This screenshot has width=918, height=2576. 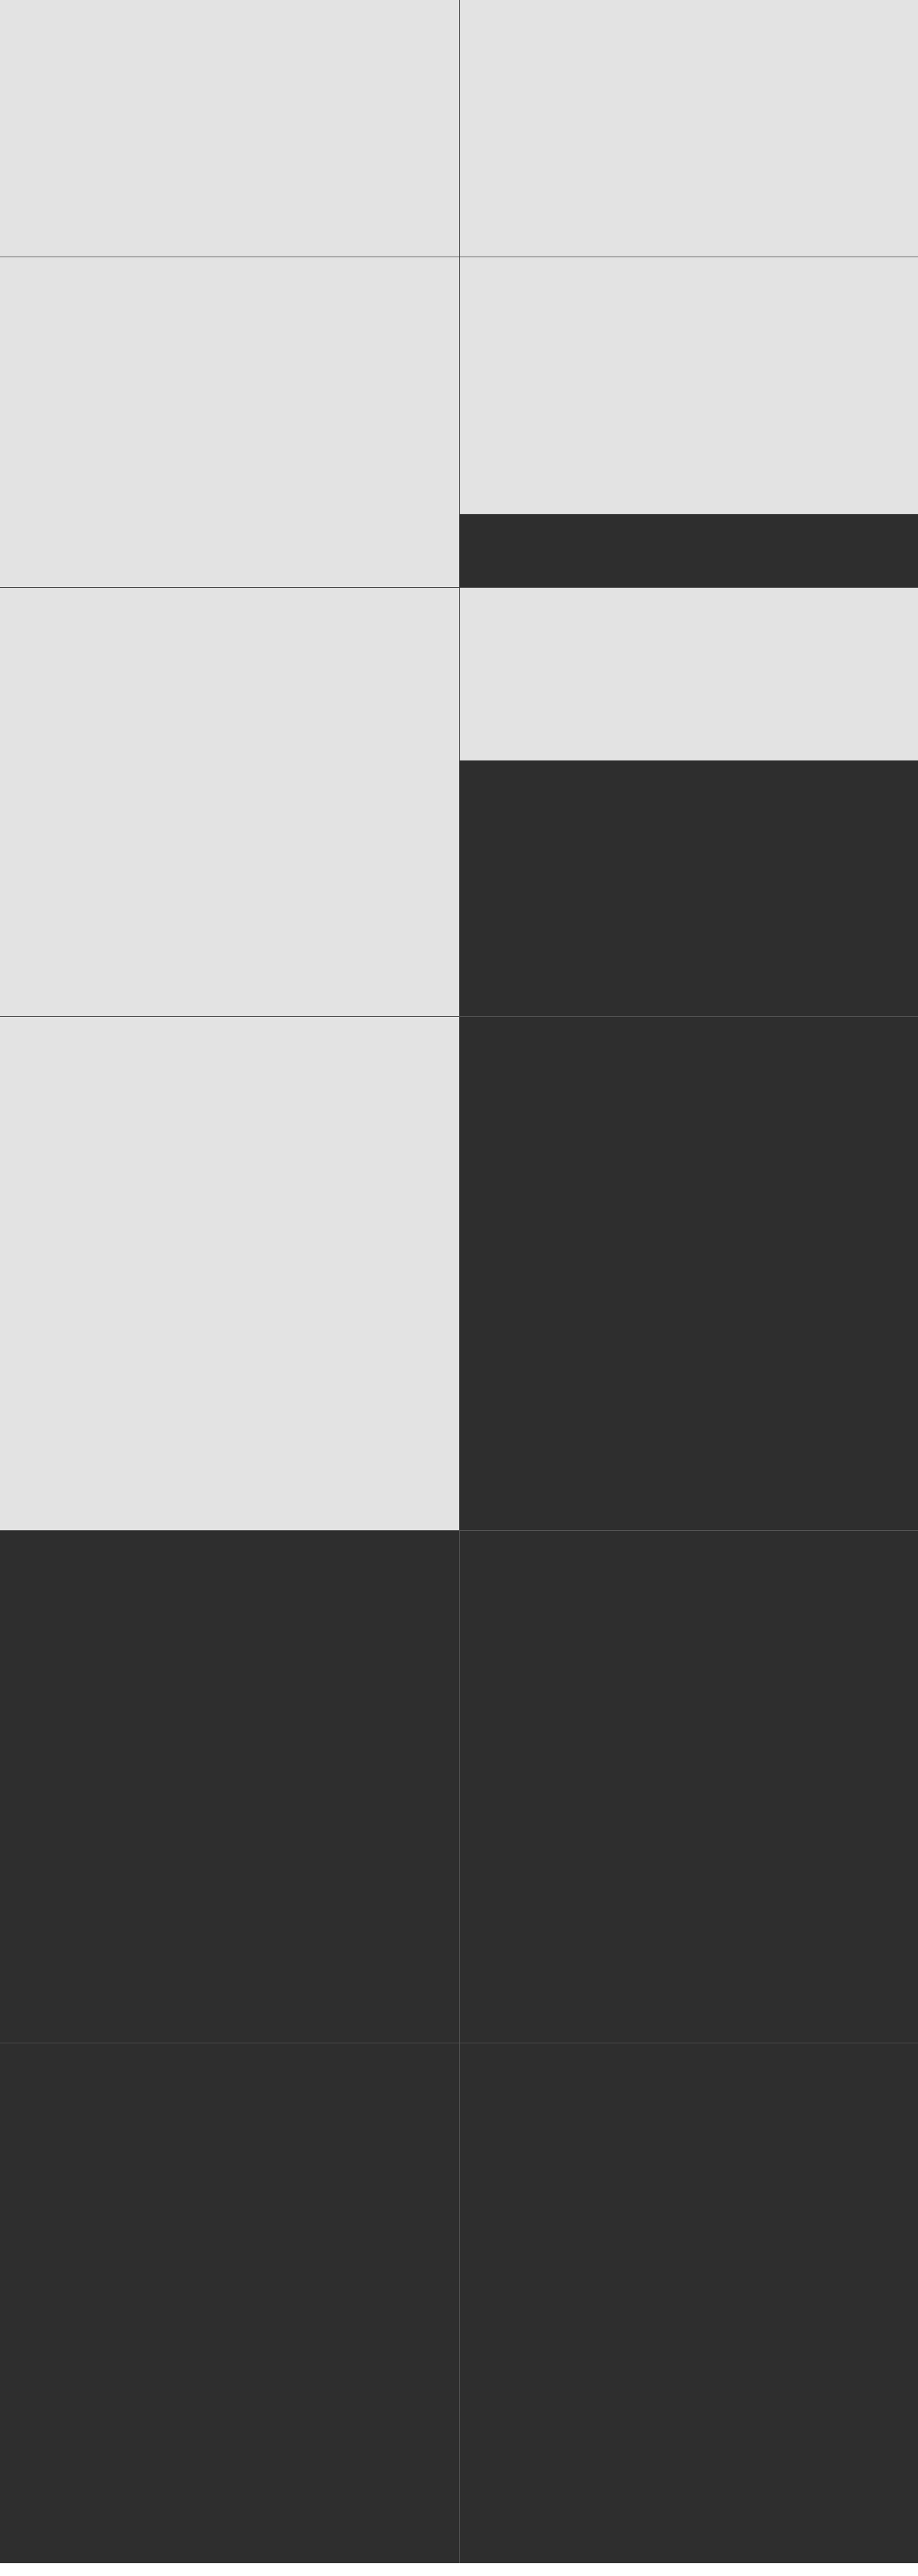 I want to click on tile-r6-right, so click(x=688, y=2303).